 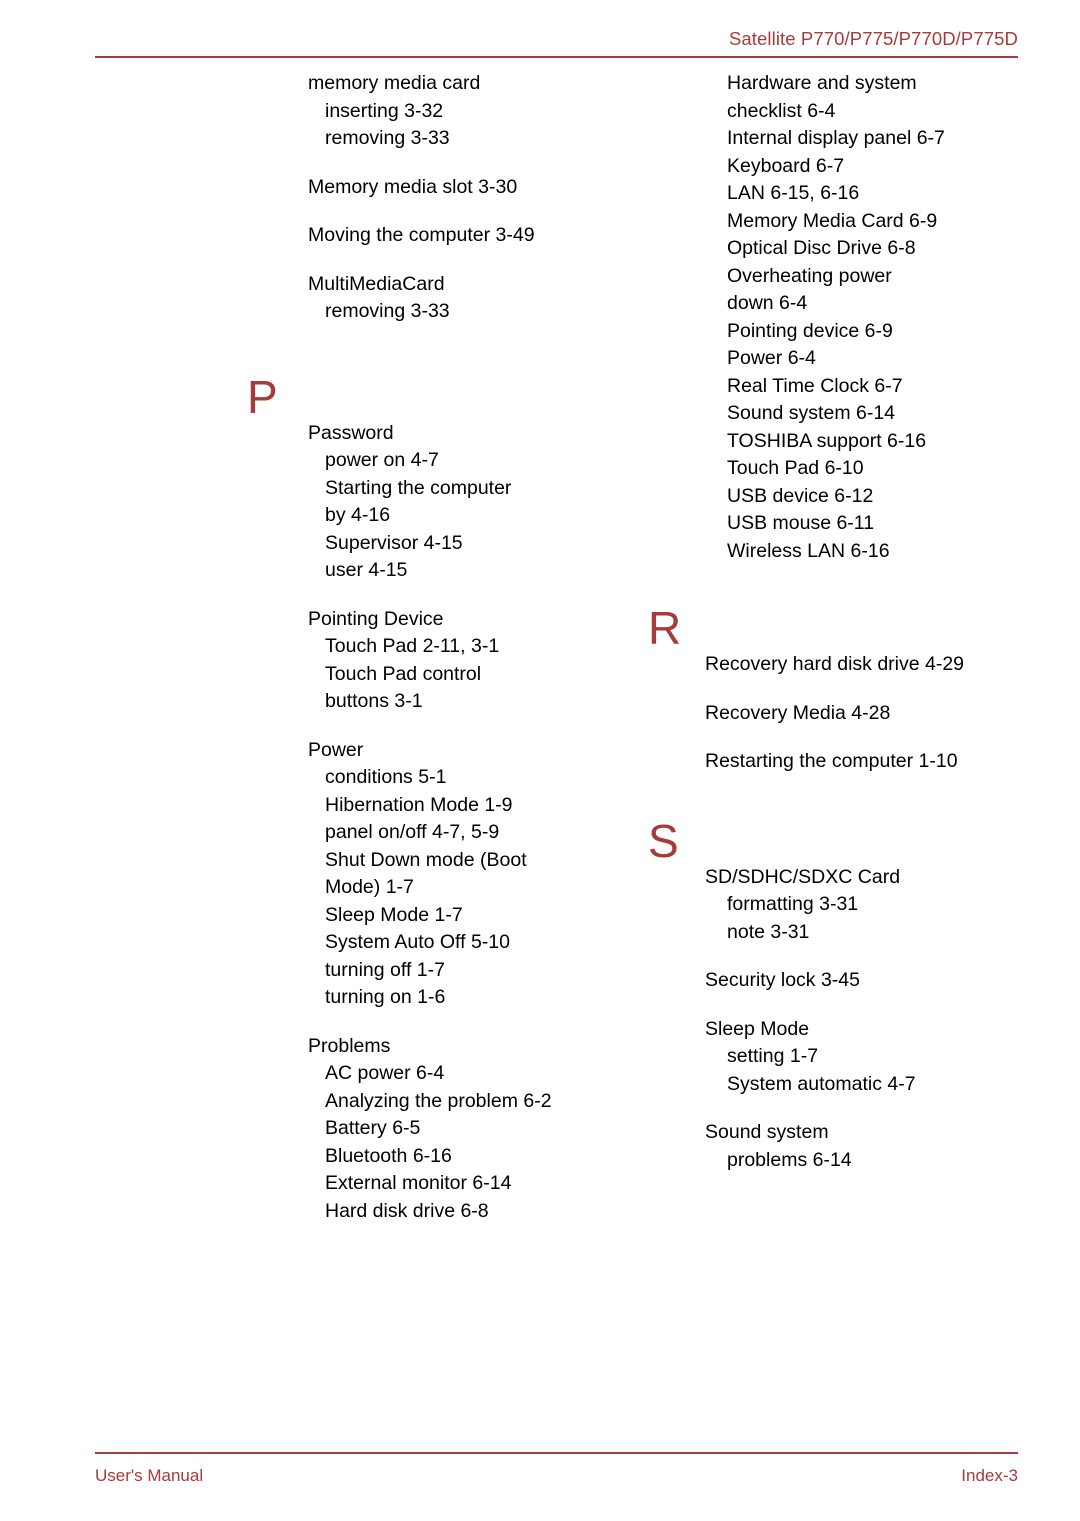 What do you see at coordinates (413, 186) in the screenshot?
I see `index-entry: Memory media slot 3-30` at bounding box center [413, 186].